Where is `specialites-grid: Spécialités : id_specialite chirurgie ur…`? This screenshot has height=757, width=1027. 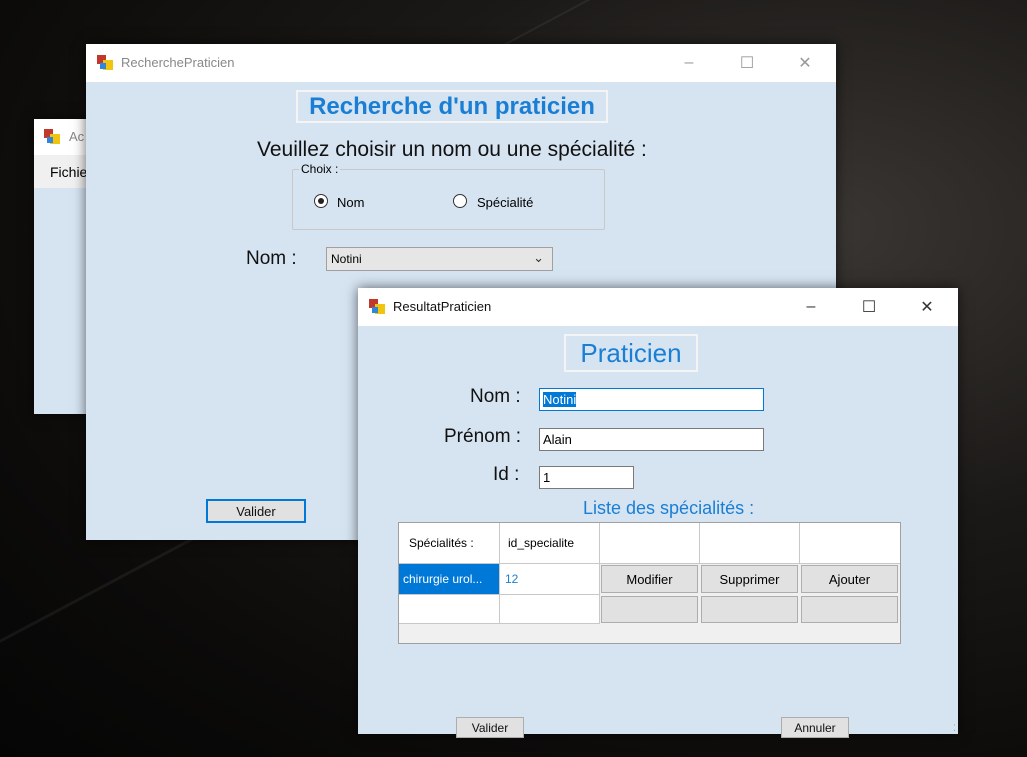 specialites-grid: Spécialités : id_specialite chirurgie ur… is located at coordinates (649, 583).